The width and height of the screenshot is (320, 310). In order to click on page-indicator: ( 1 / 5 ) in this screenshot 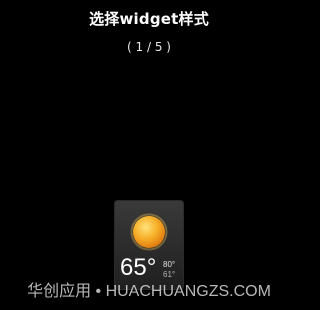, I will do `click(149, 47)`.